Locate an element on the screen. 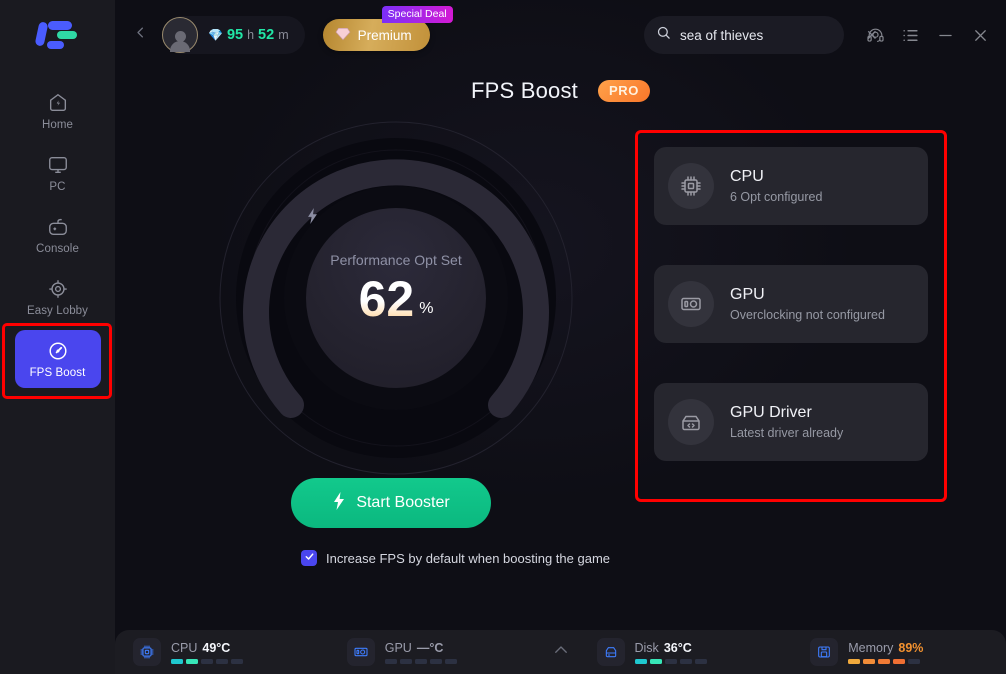 This screenshot has width=1006, height=674. status-value: 89% is located at coordinates (911, 647).